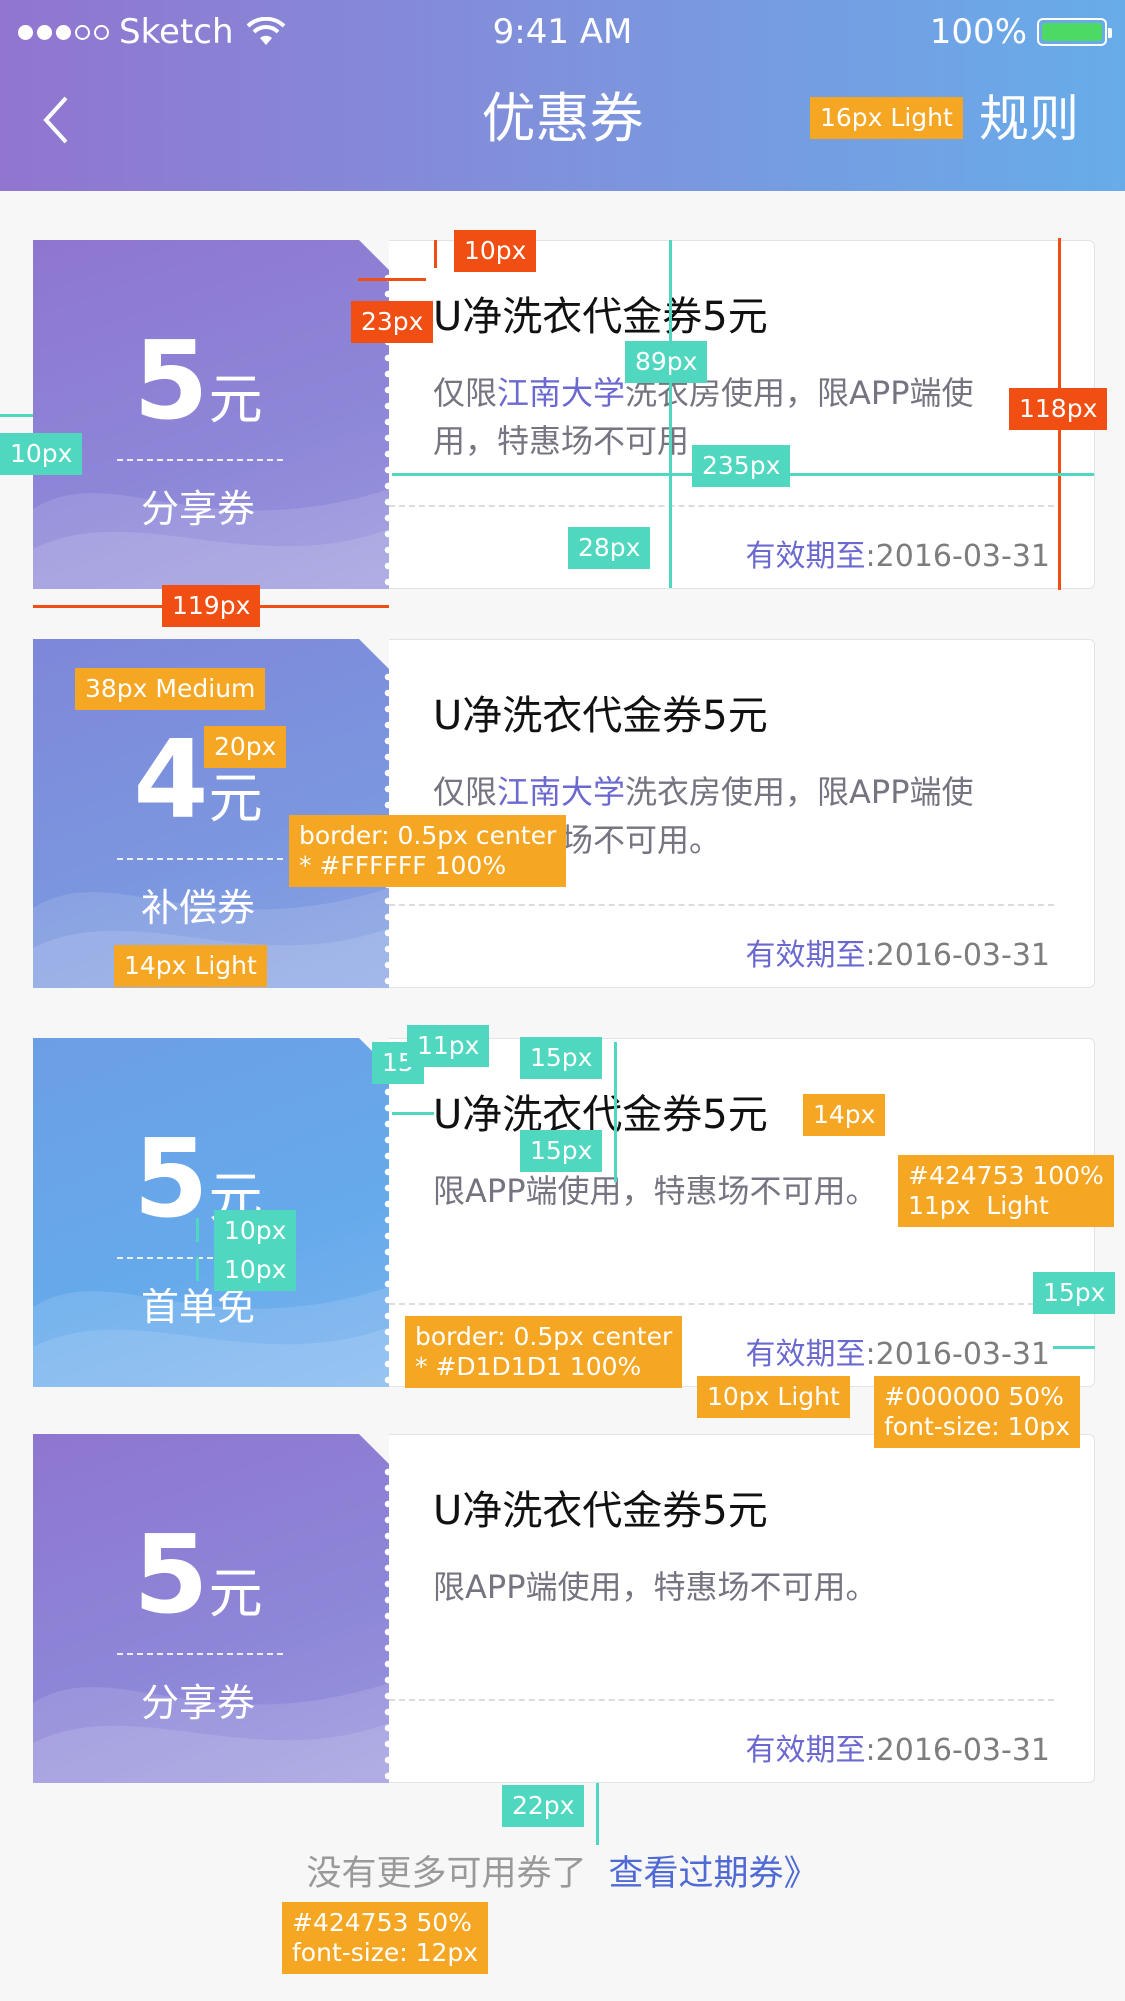 The height and width of the screenshot is (2001, 1125). Describe the element at coordinates (1058, 409) in the screenshot. I see `annotation-118: 118px` at that location.